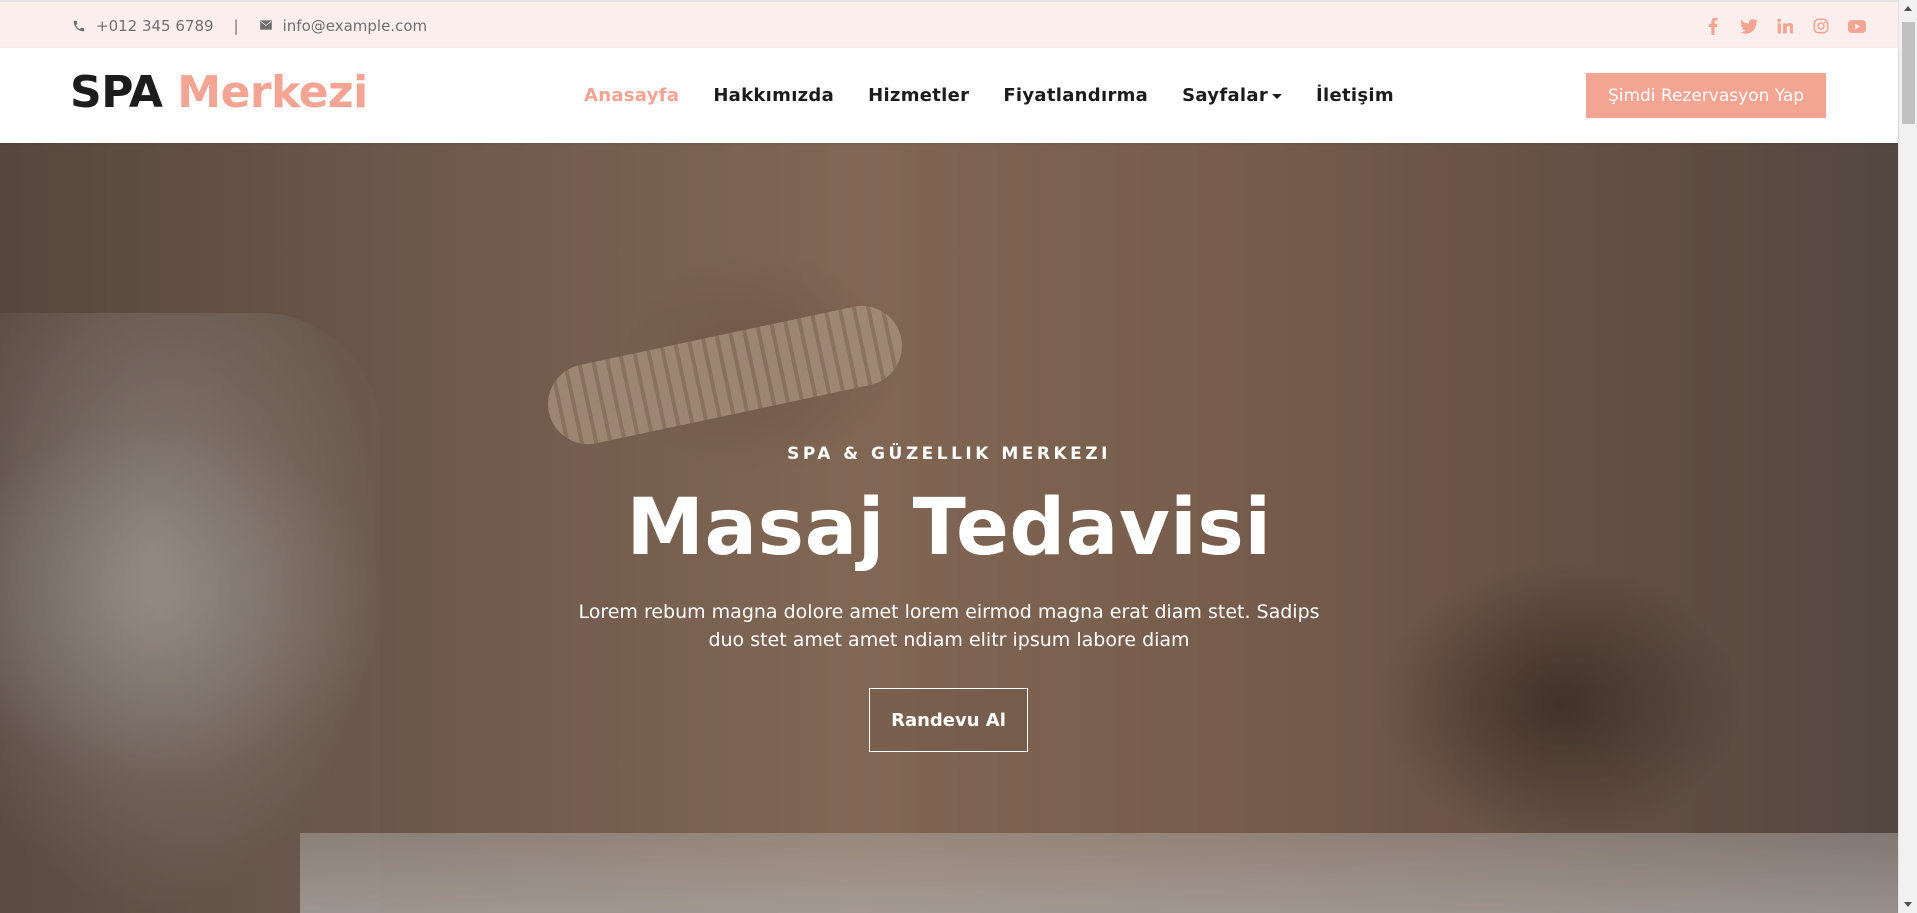 The height and width of the screenshot is (913, 1917). Describe the element at coordinates (1277, 96) in the screenshot. I see `caret-down-icon` at that location.